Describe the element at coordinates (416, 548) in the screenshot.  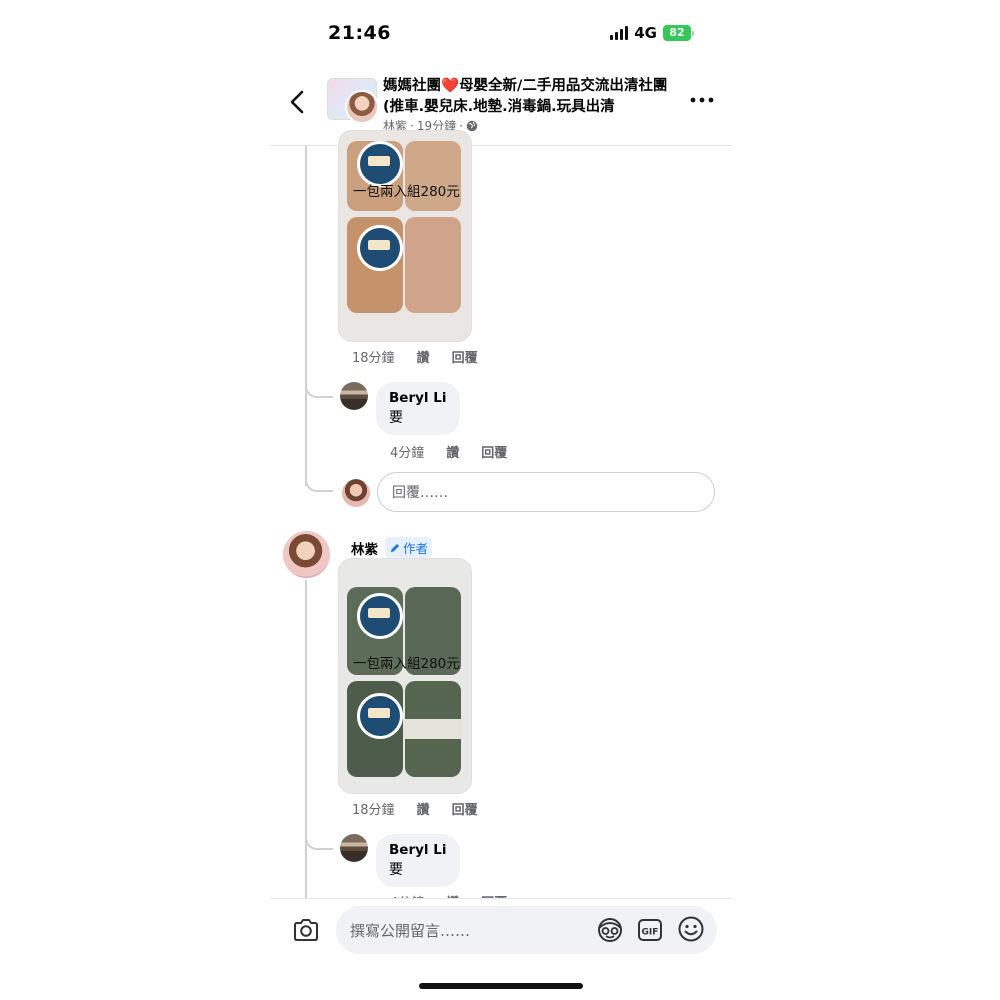
I see `author-badge-label: 作者` at that location.